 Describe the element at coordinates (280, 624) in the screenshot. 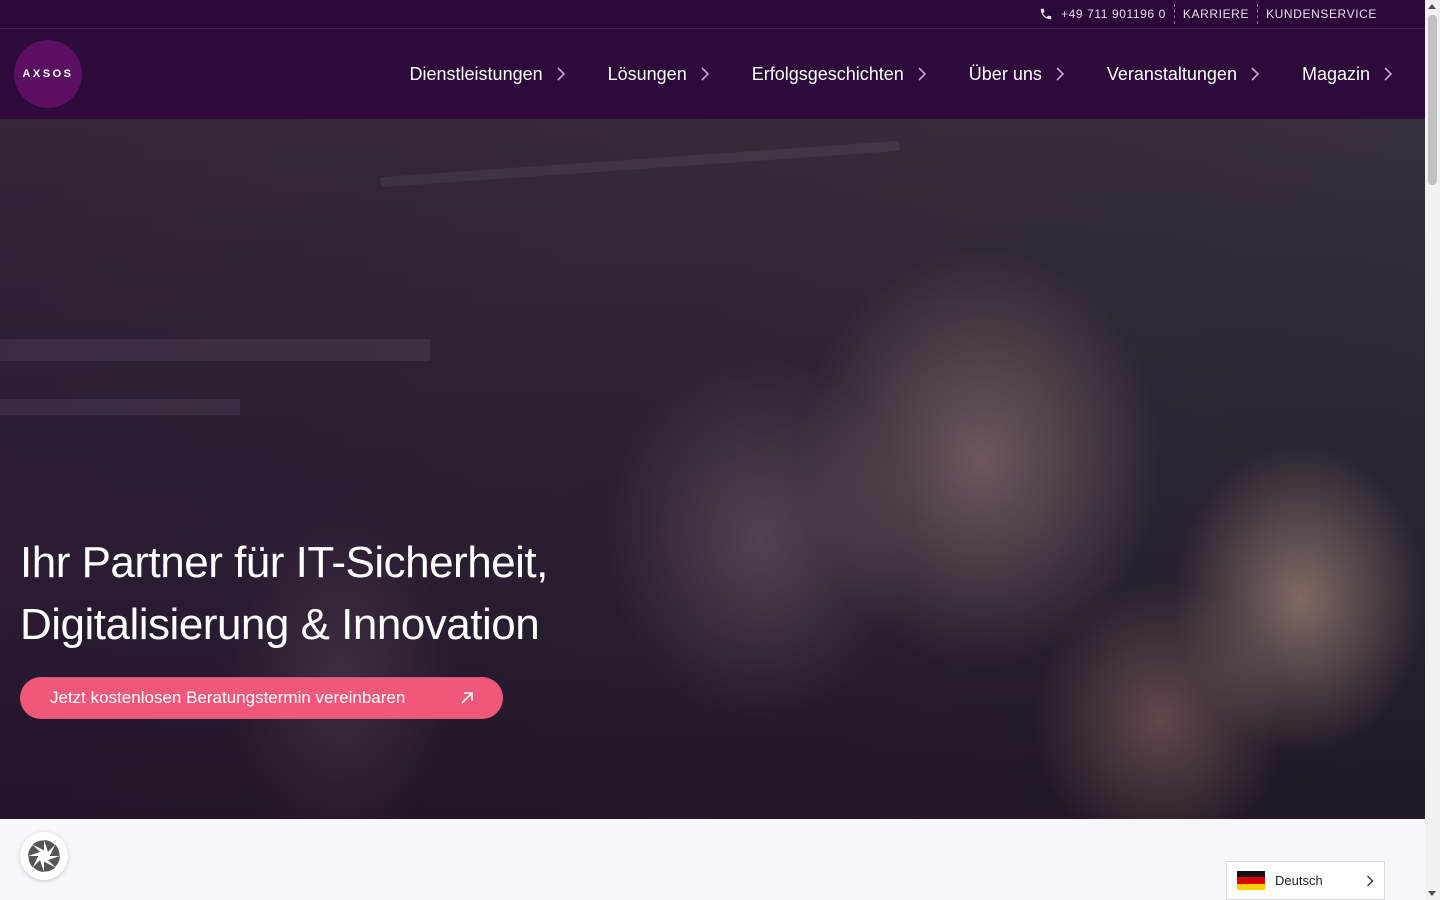

I see `hero-title-line-2: Digitalisierung & Innovation` at that location.